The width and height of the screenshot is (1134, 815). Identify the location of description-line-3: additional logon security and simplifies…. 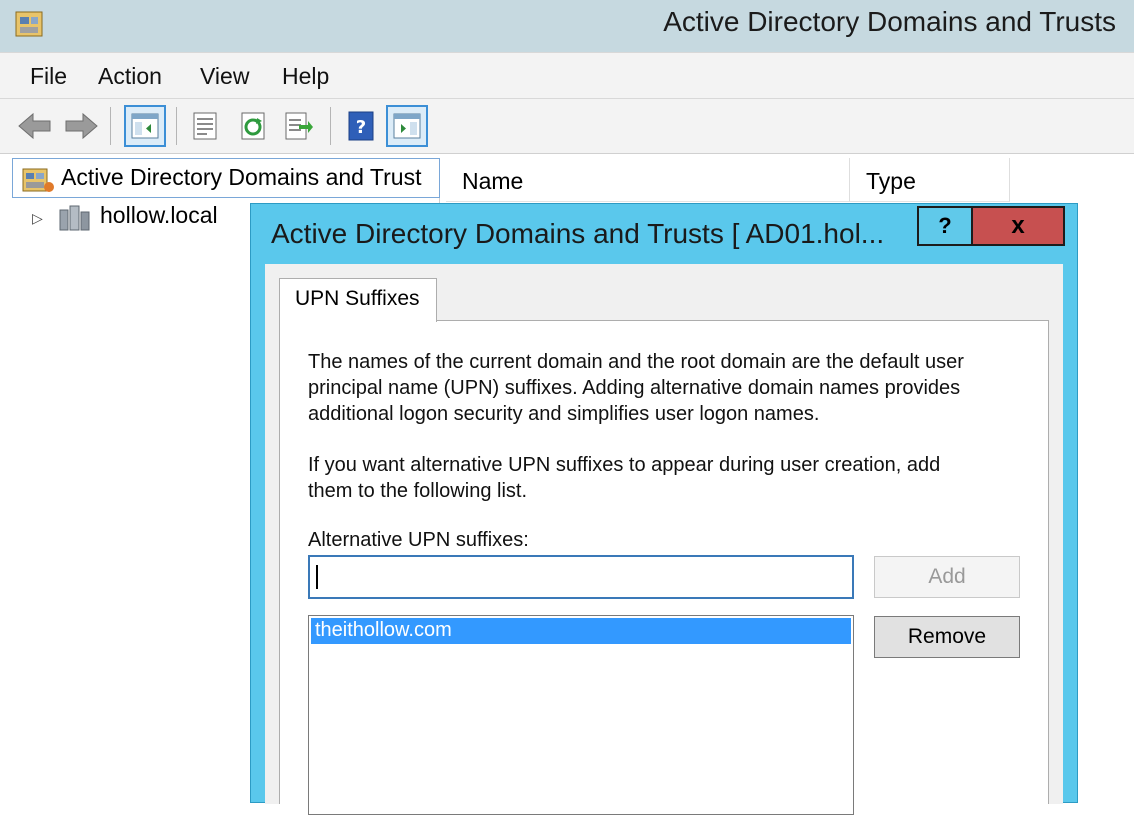
(564, 414).